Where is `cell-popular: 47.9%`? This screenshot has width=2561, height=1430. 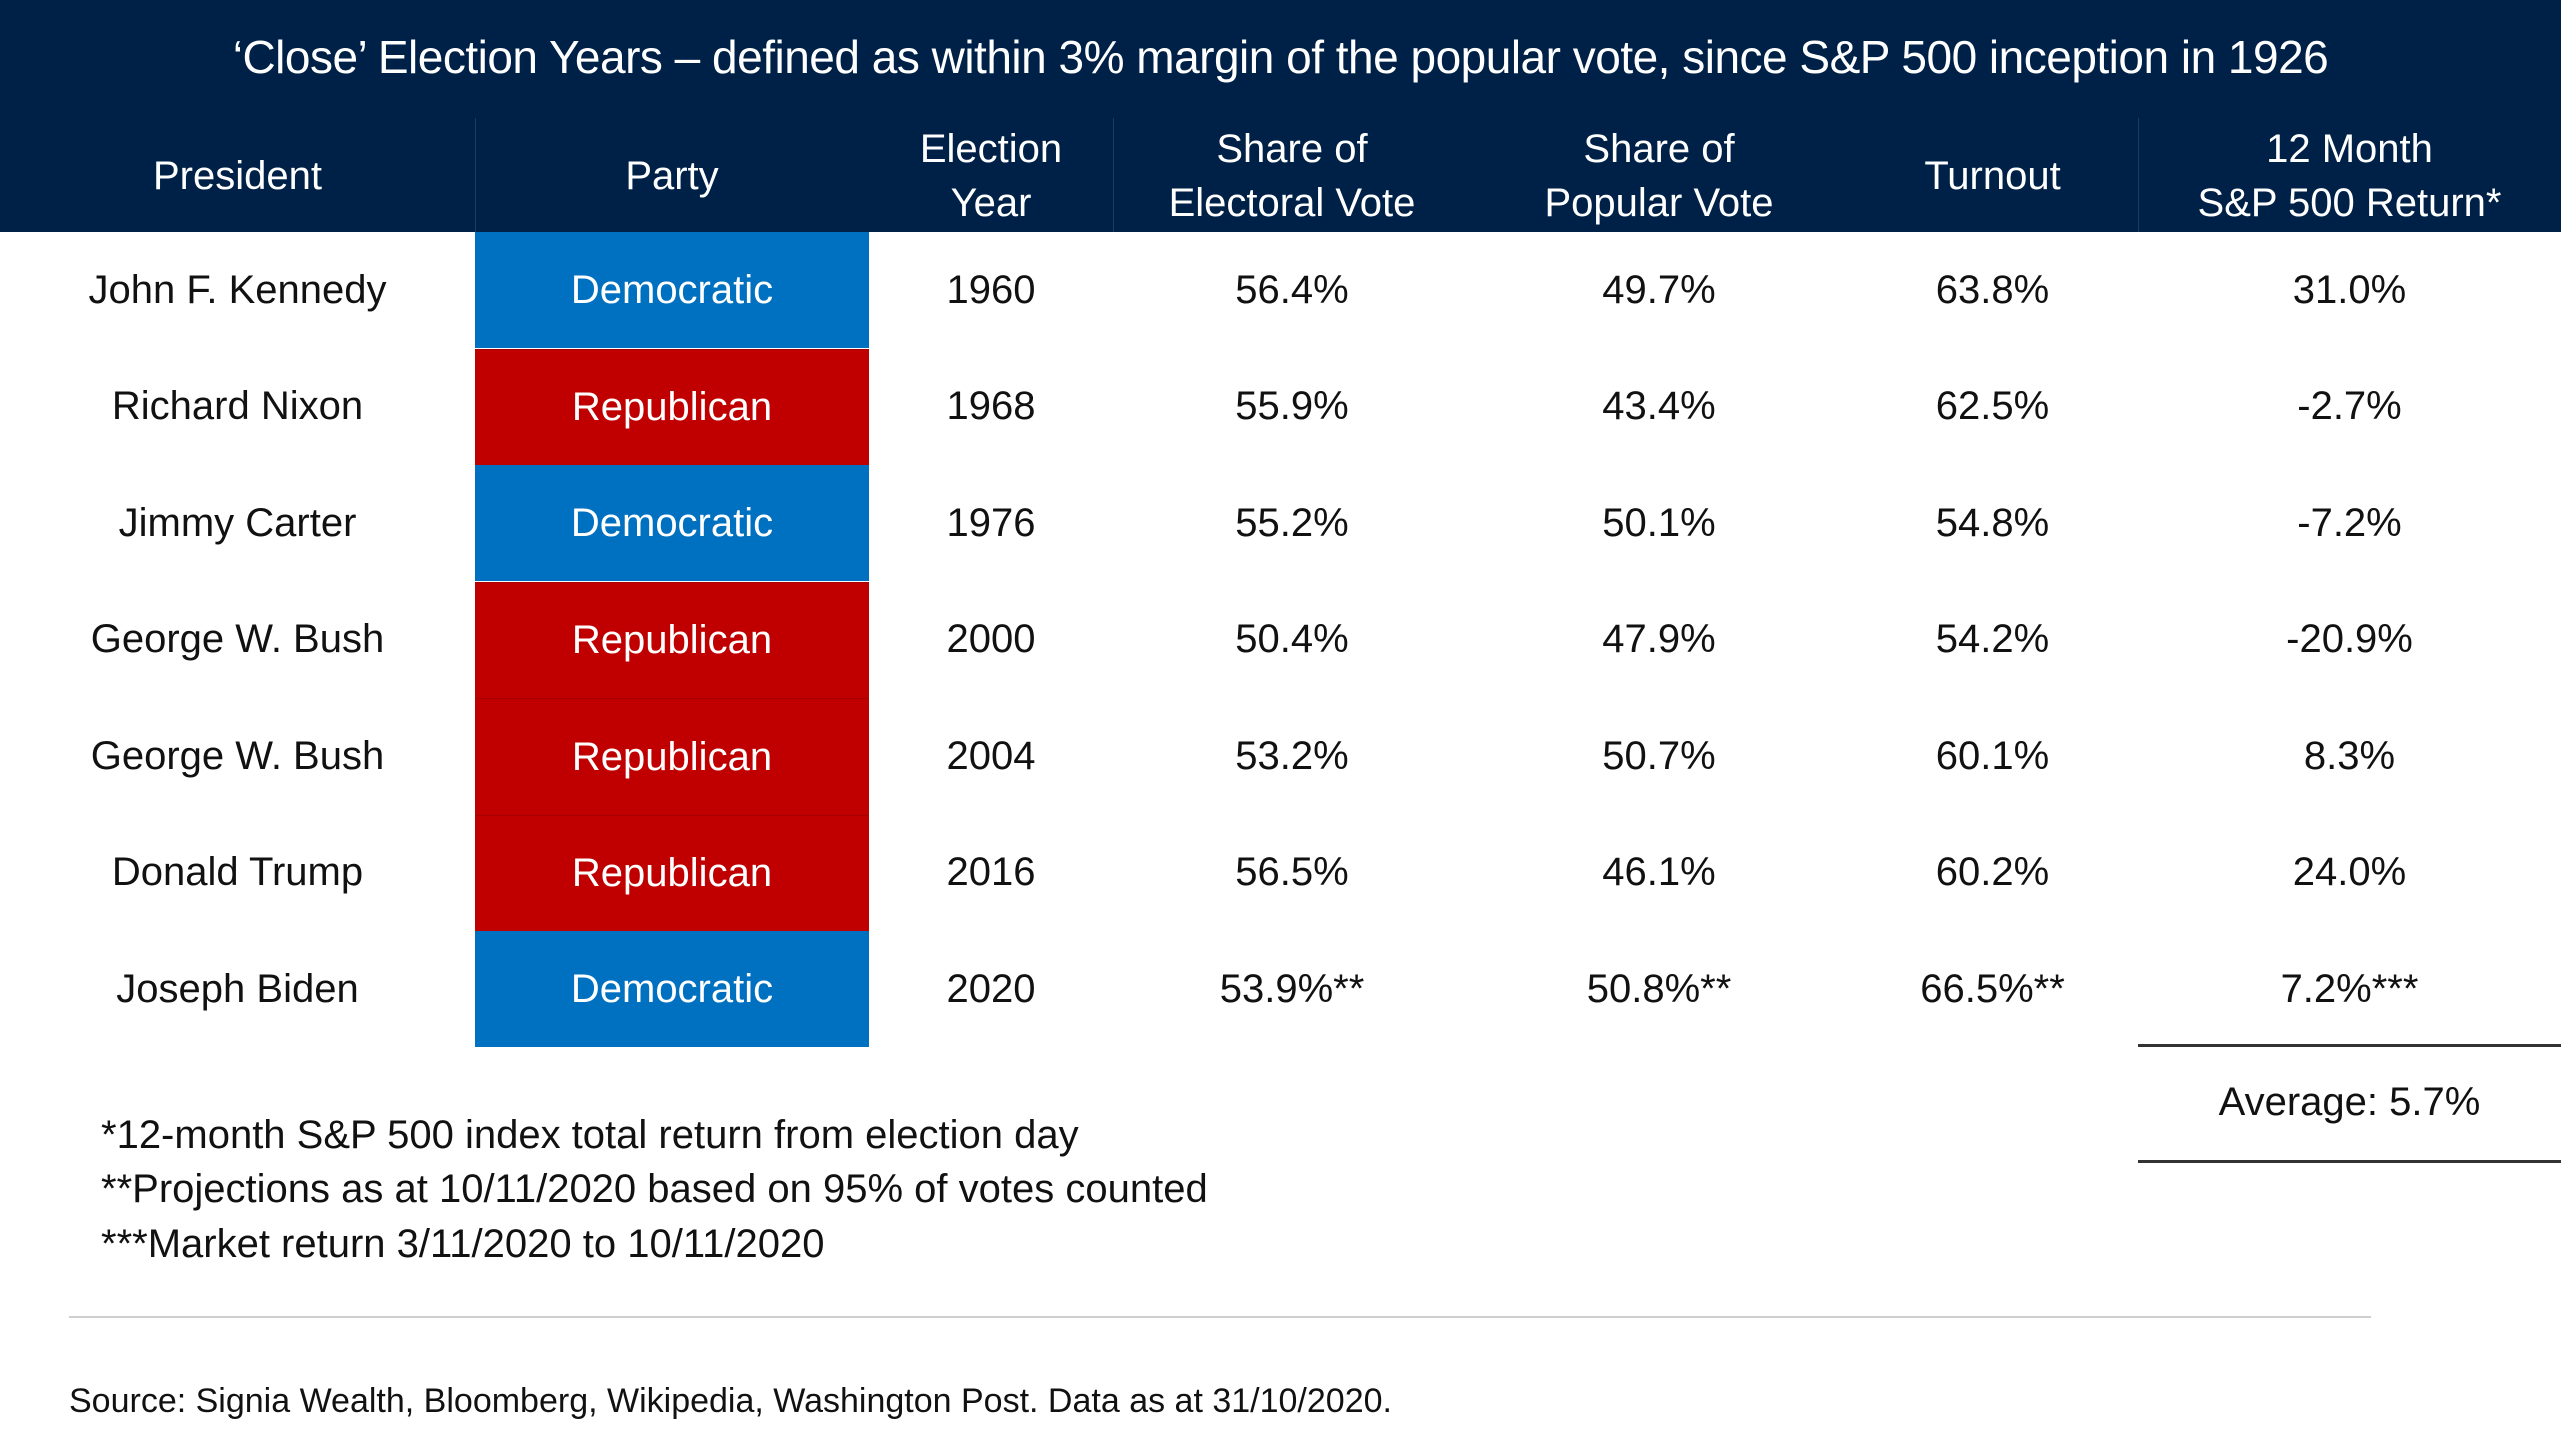 cell-popular: 47.9% is located at coordinates (1659, 639).